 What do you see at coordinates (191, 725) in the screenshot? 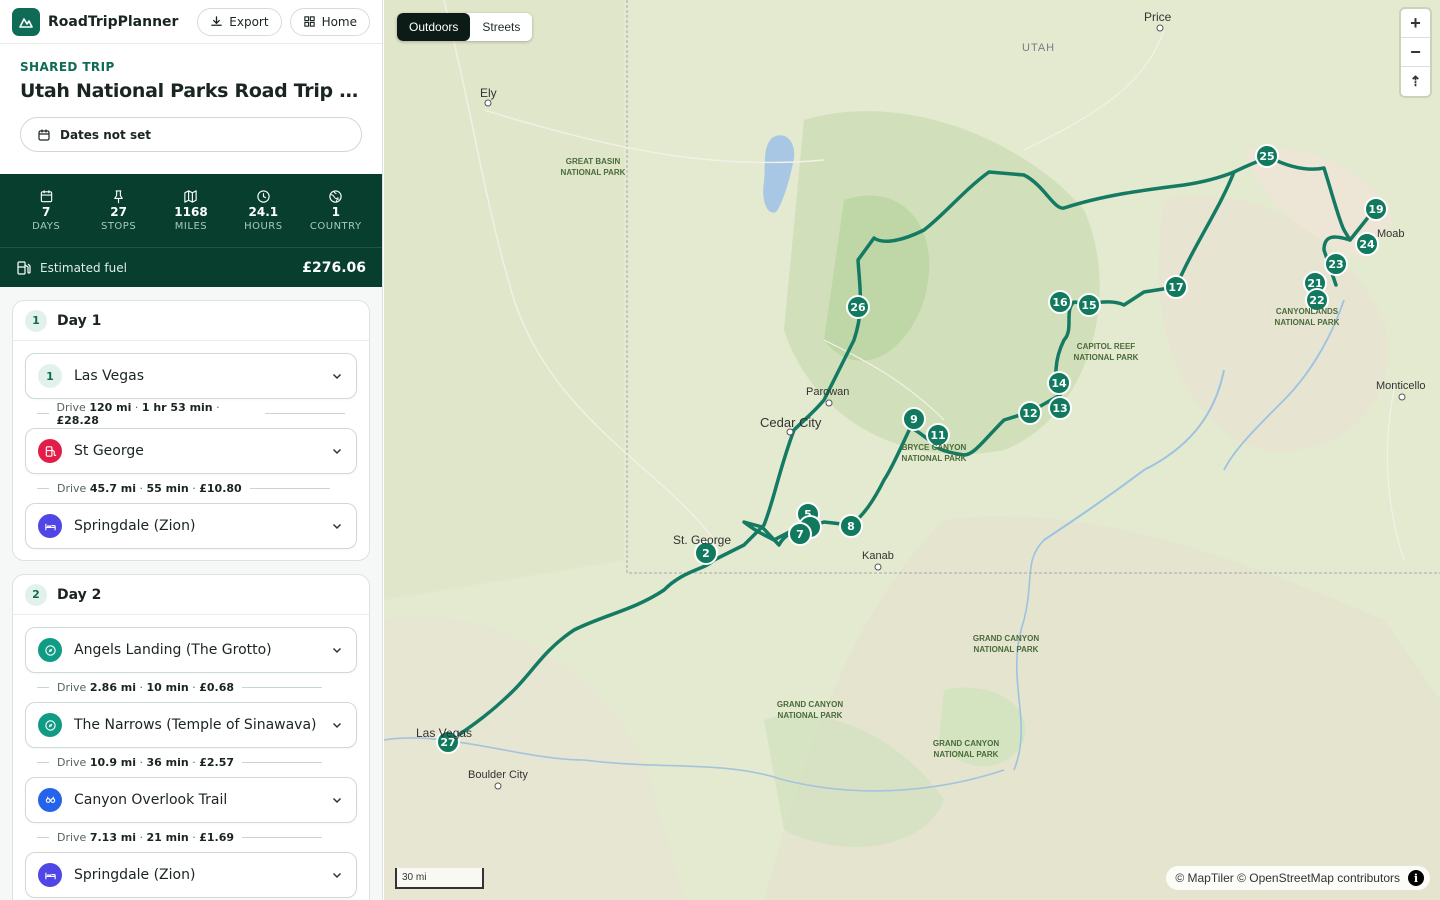
I see `stop-item: The Narrows (Temple of Sinawava)` at bounding box center [191, 725].